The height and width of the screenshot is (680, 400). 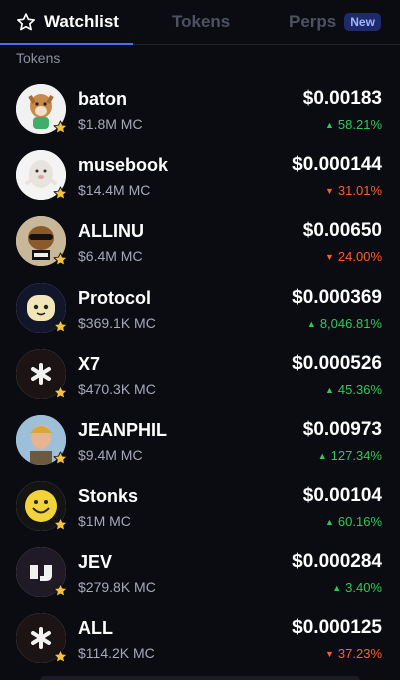 What do you see at coordinates (123, 430) in the screenshot?
I see `token-name: JEANPHIL` at bounding box center [123, 430].